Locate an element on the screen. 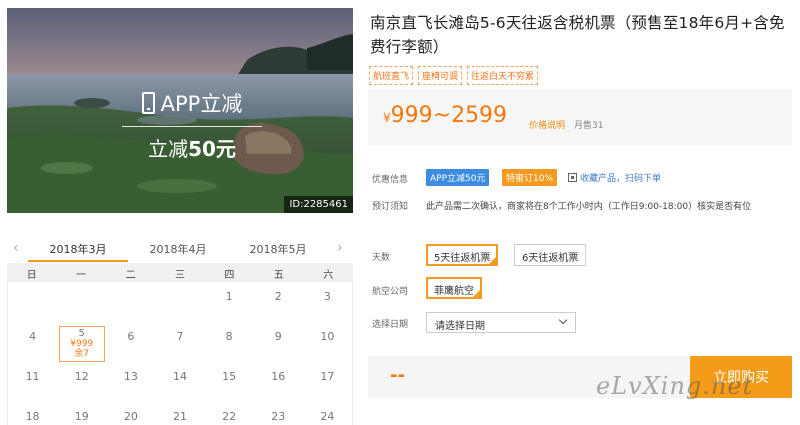 The image size is (800, 425). calendar-day: 3 is located at coordinates (327, 302).